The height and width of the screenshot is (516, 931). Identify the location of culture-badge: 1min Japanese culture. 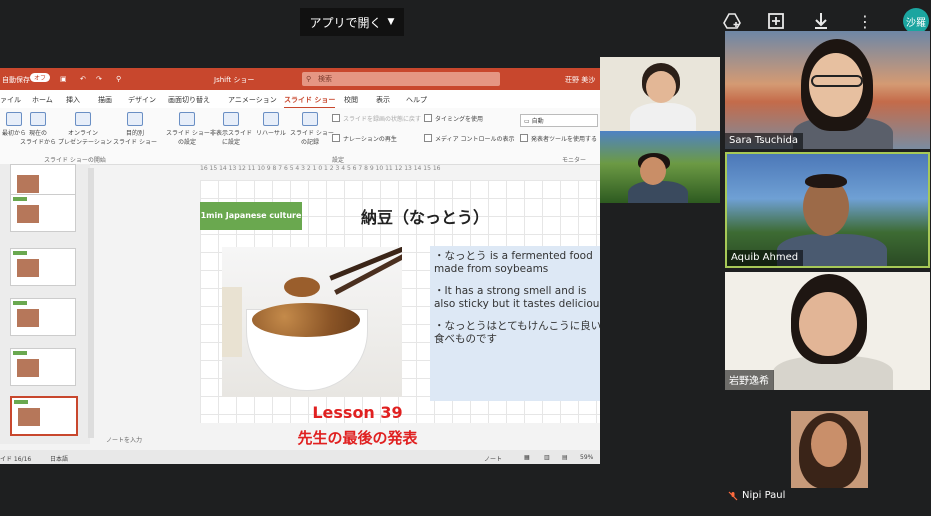
(251, 216).